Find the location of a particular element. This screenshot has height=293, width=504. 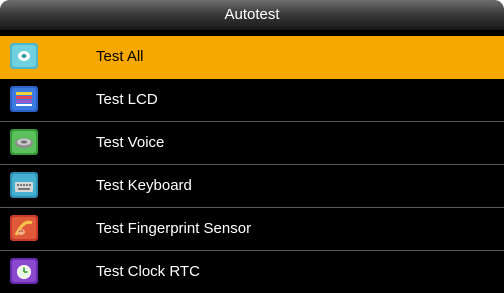

menu-item-label: Test Fingerprint Sensor is located at coordinates (174, 228).